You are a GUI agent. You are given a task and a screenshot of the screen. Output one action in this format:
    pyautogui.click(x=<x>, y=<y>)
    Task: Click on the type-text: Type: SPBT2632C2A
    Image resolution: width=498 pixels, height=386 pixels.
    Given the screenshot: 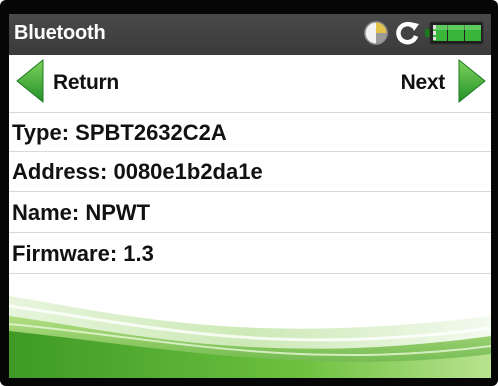 What is the action you would take?
    pyautogui.click(x=119, y=132)
    